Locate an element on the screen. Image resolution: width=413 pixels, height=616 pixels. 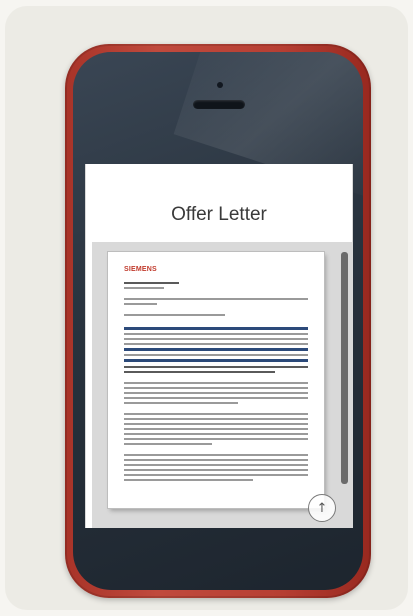
scroll-to-top-button: ↑ is located at coordinates (322, 508).